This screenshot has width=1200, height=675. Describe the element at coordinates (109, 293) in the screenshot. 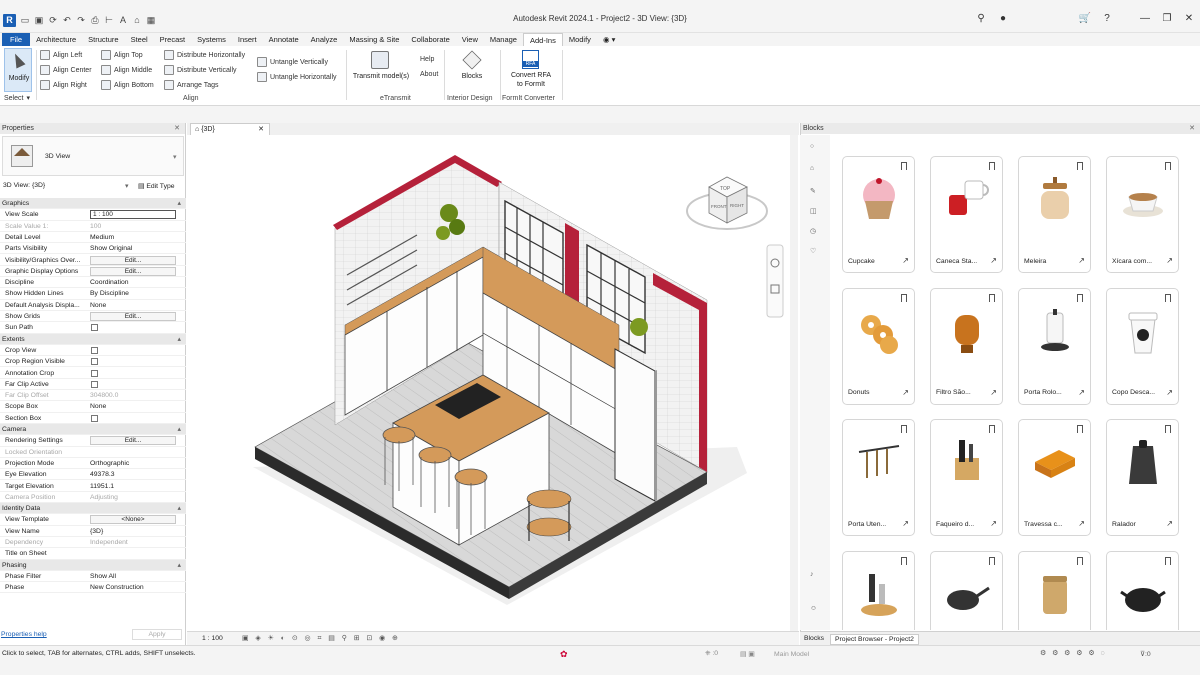

I see `property-value: By Discipline` at that location.